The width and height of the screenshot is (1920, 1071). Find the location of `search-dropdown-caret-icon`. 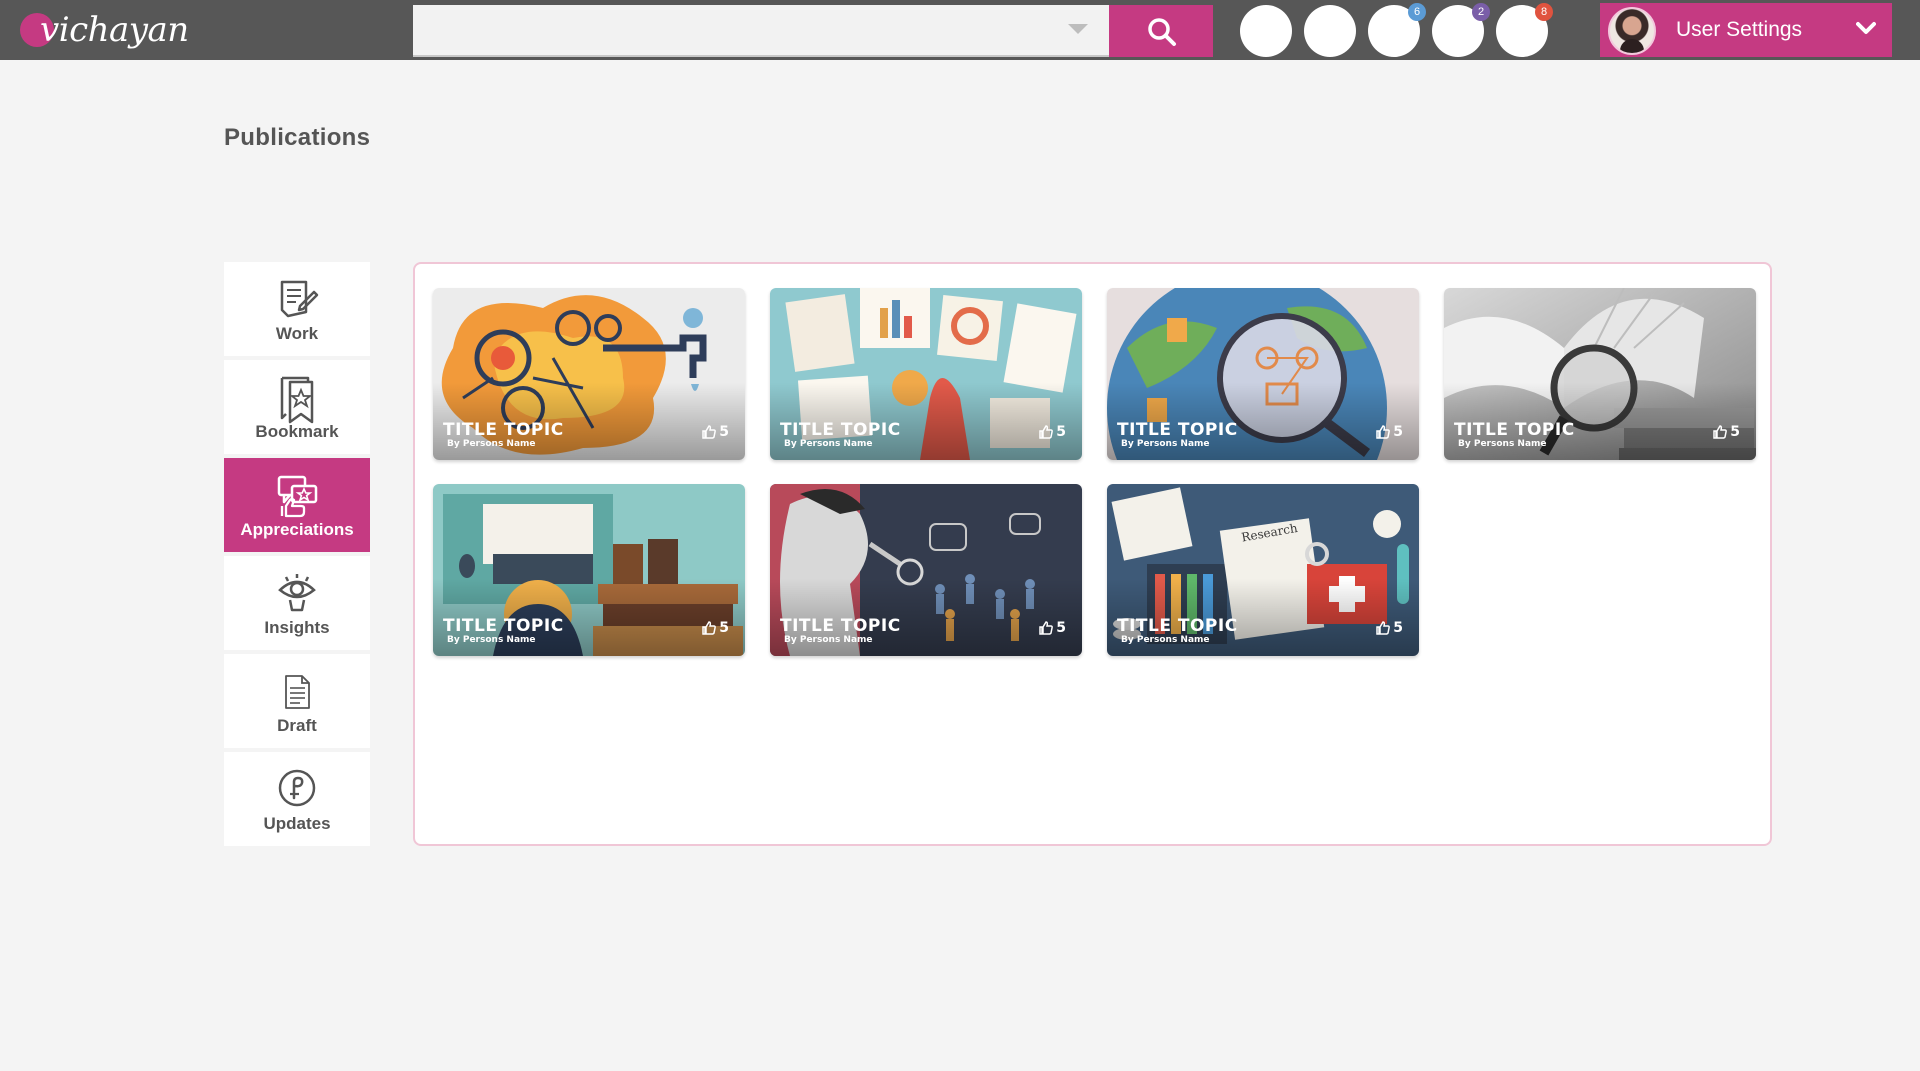

search-dropdown-caret-icon is located at coordinates (1078, 29).